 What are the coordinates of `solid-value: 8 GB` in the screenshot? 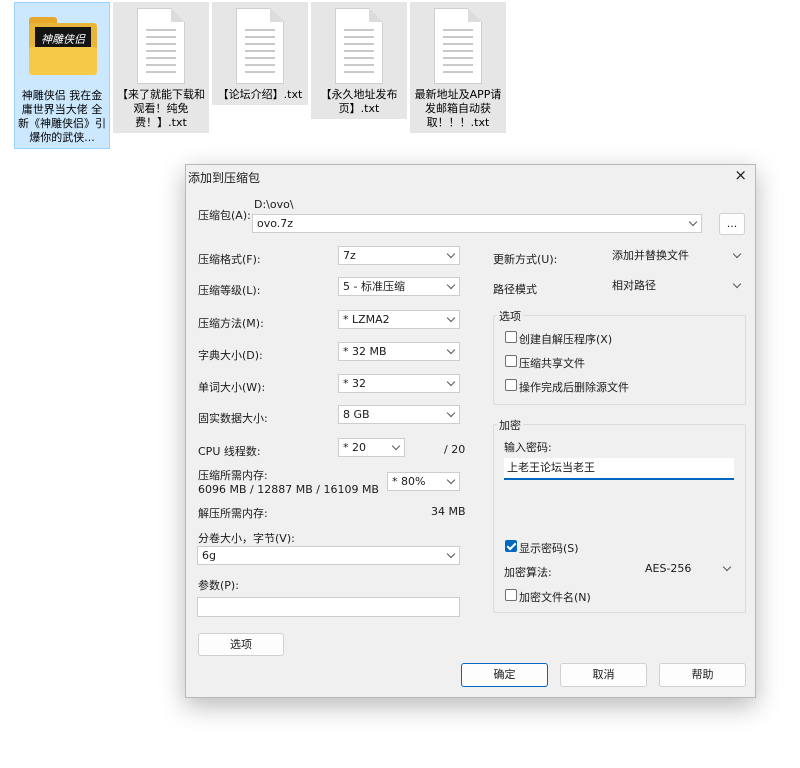 It's located at (356, 414).